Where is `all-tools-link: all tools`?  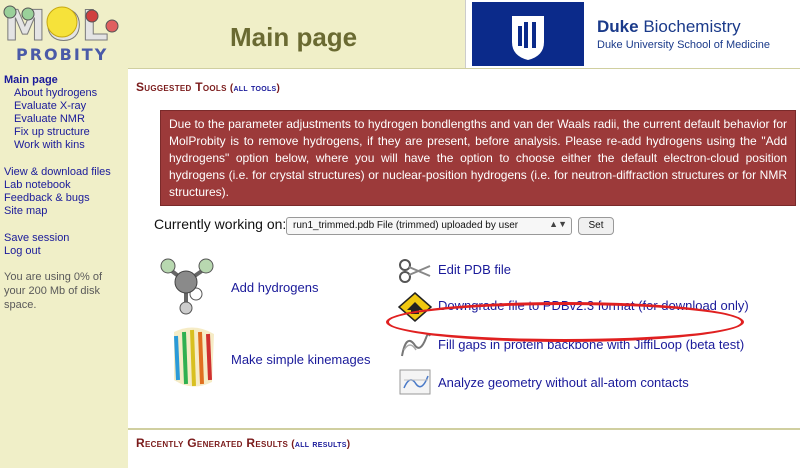
all-tools-link: all tools is located at coordinates (254, 88).